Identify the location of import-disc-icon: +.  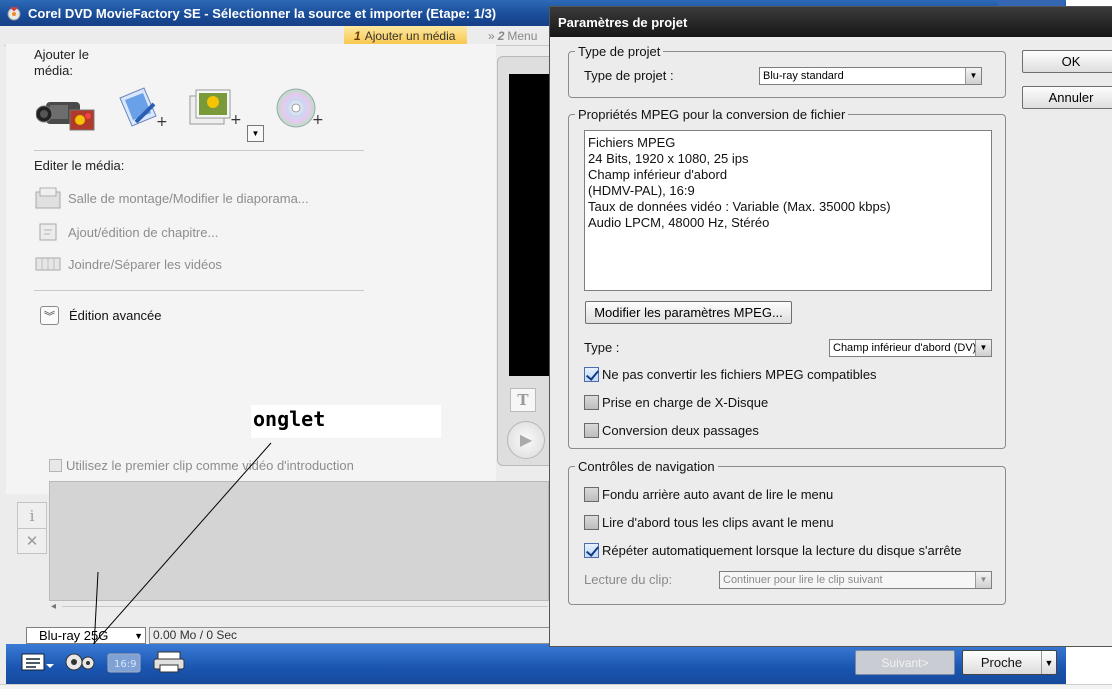
(301, 111).